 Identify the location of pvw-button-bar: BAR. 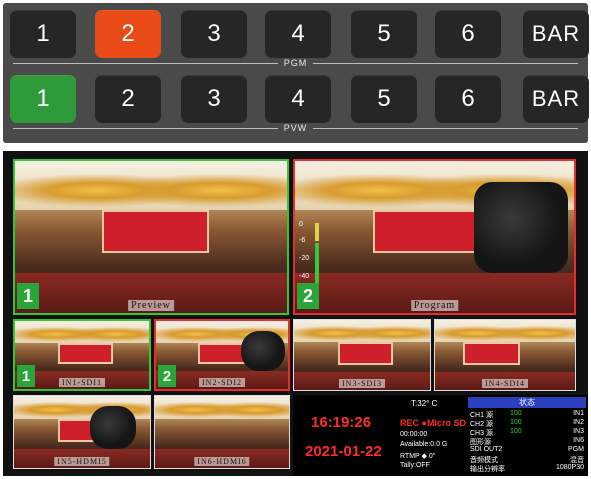
(556, 99).